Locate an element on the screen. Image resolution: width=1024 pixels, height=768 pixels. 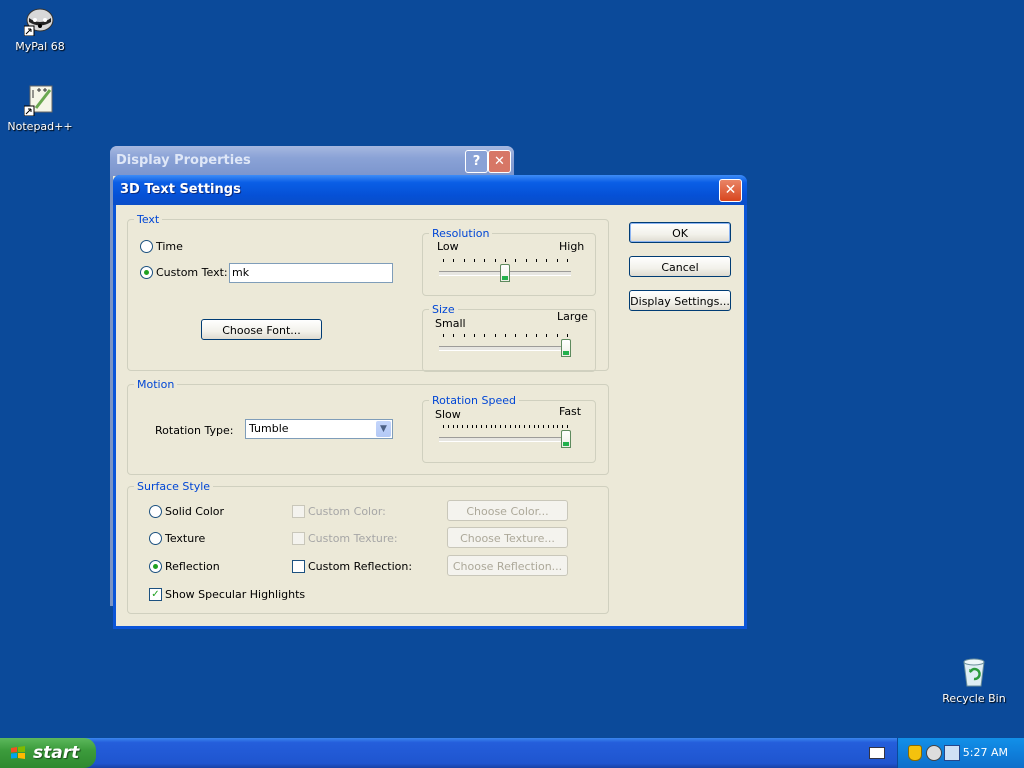
text-group-legend: Text is located at coordinates (148, 219).